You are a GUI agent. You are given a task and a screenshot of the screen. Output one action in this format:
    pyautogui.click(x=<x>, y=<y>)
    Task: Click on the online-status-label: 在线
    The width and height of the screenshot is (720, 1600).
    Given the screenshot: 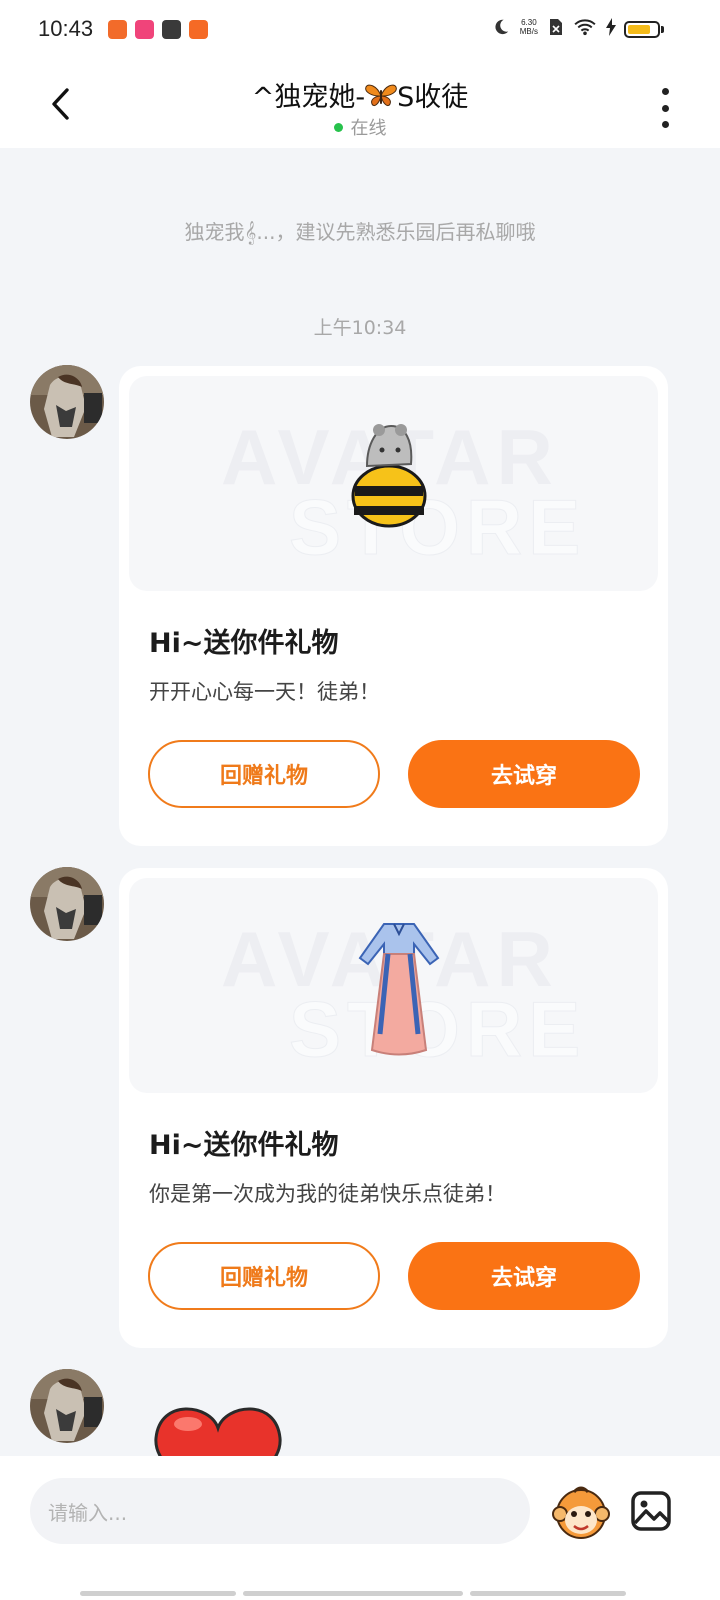 What is the action you would take?
    pyautogui.click(x=368, y=128)
    